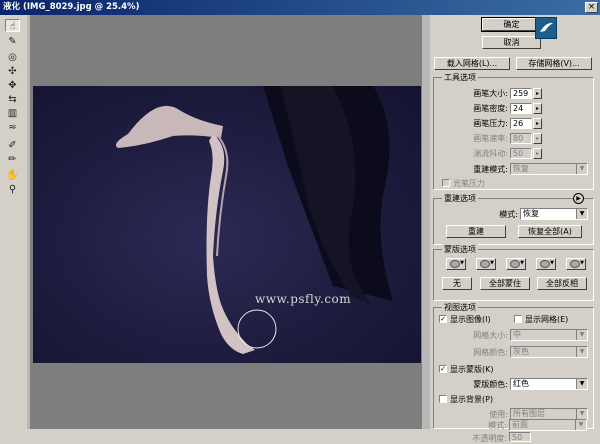 This screenshot has width=600, height=444. I want to click on pucker-tool-icon: ✣, so click(12, 71).